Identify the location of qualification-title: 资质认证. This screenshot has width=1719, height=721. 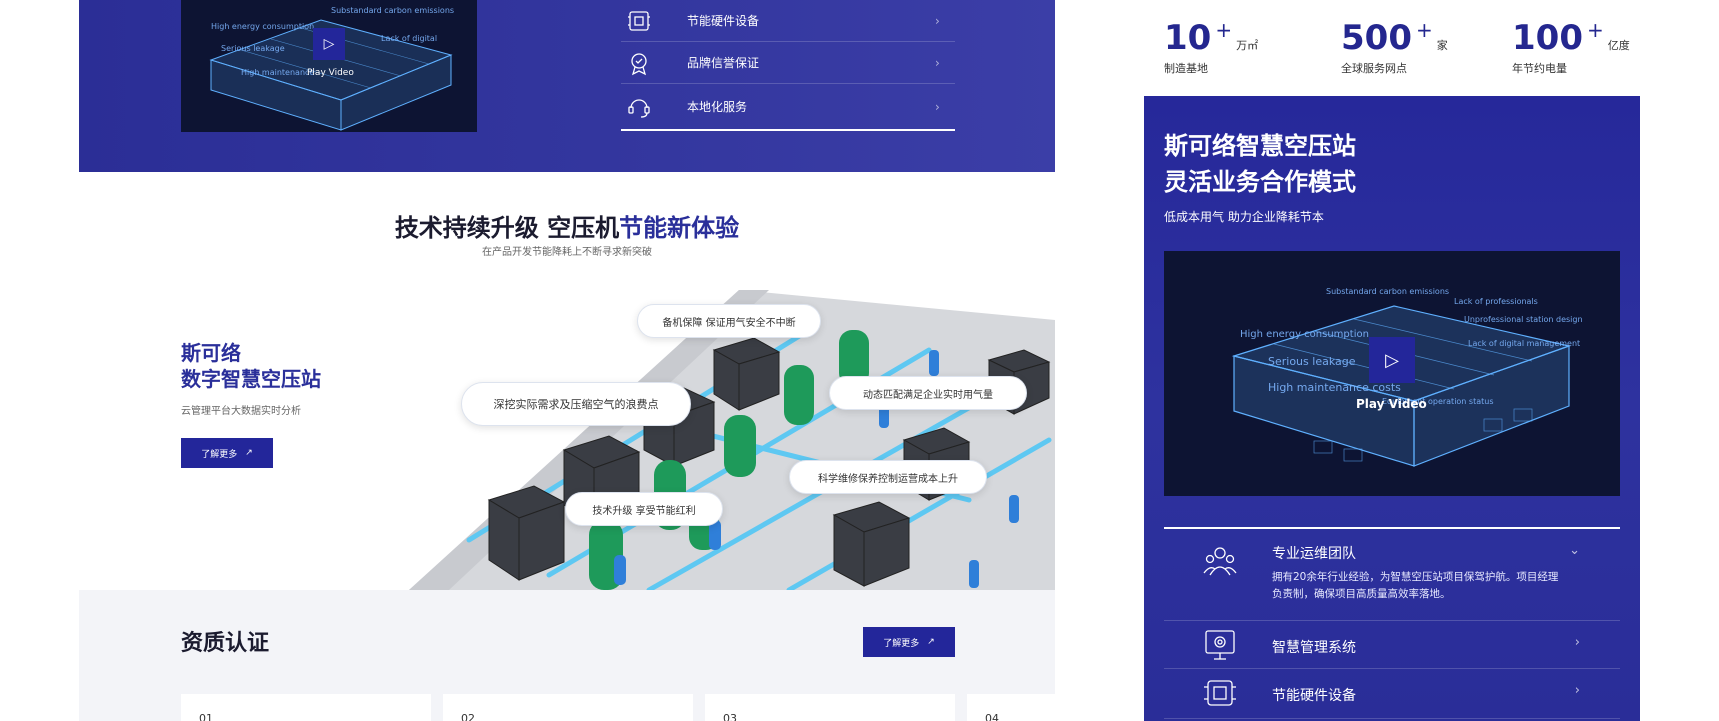
(225, 643).